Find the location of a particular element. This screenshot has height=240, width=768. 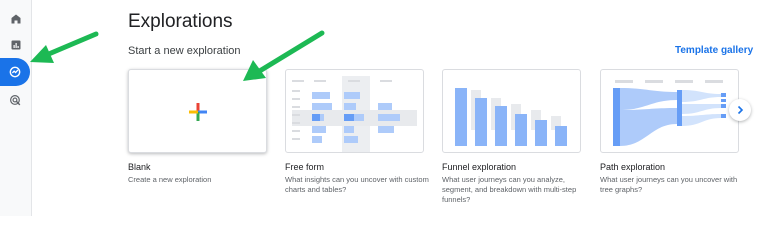

funnel-thumbnail is located at coordinates (511, 117).